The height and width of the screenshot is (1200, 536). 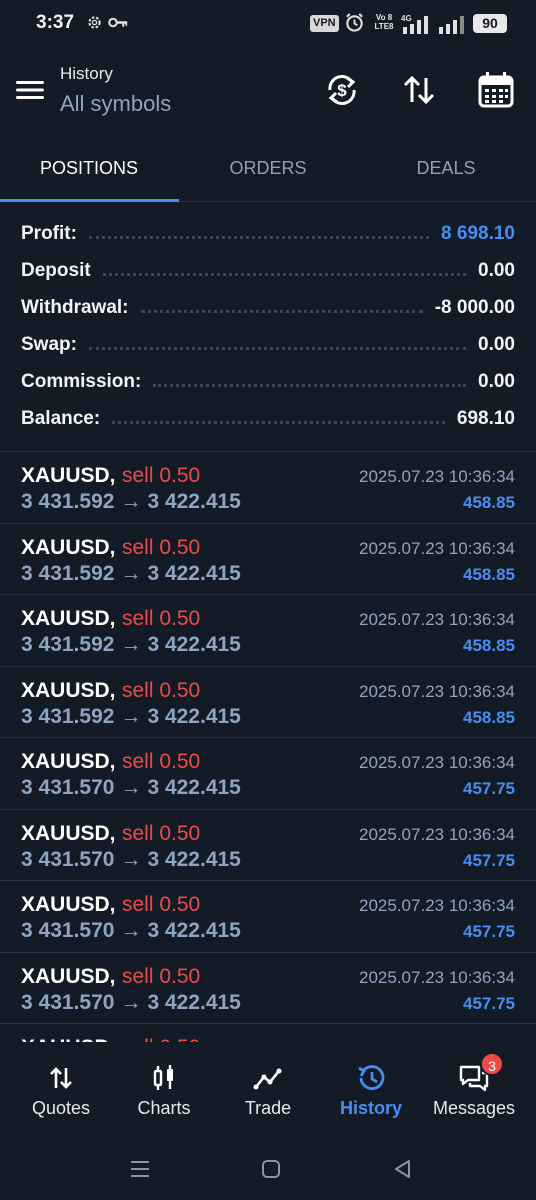 What do you see at coordinates (342, 90) in the screenshot?
I see `dollar-refresh-icon: $` at bounding box center [342, 90].